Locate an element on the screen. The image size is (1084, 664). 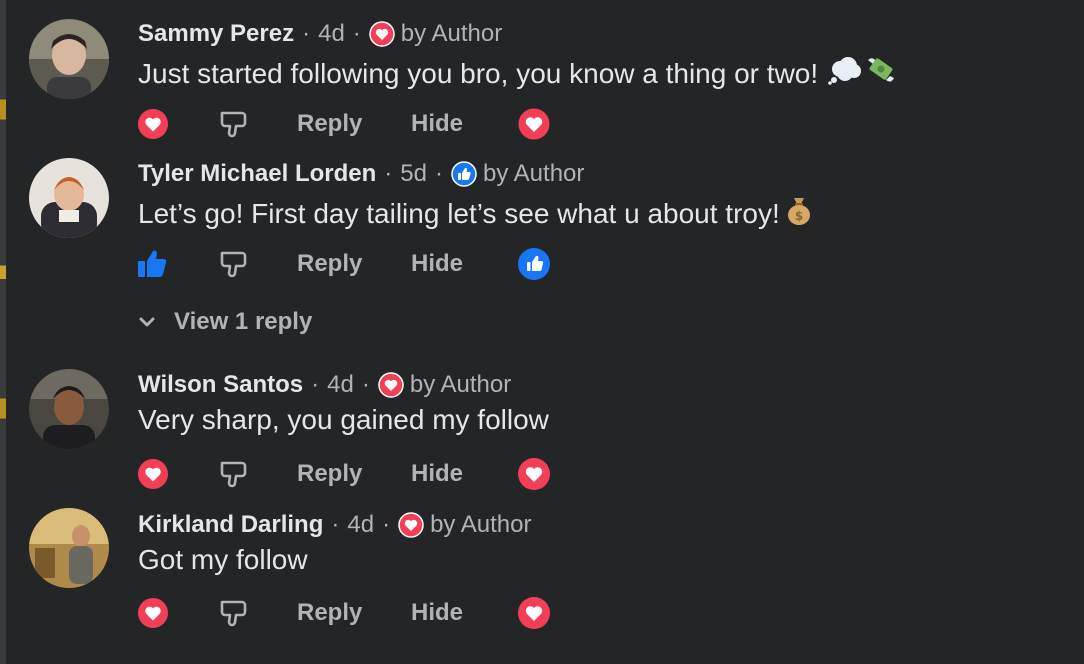
comment-text: Very sharp, you gained my follow is located at coordinates (343, 420).